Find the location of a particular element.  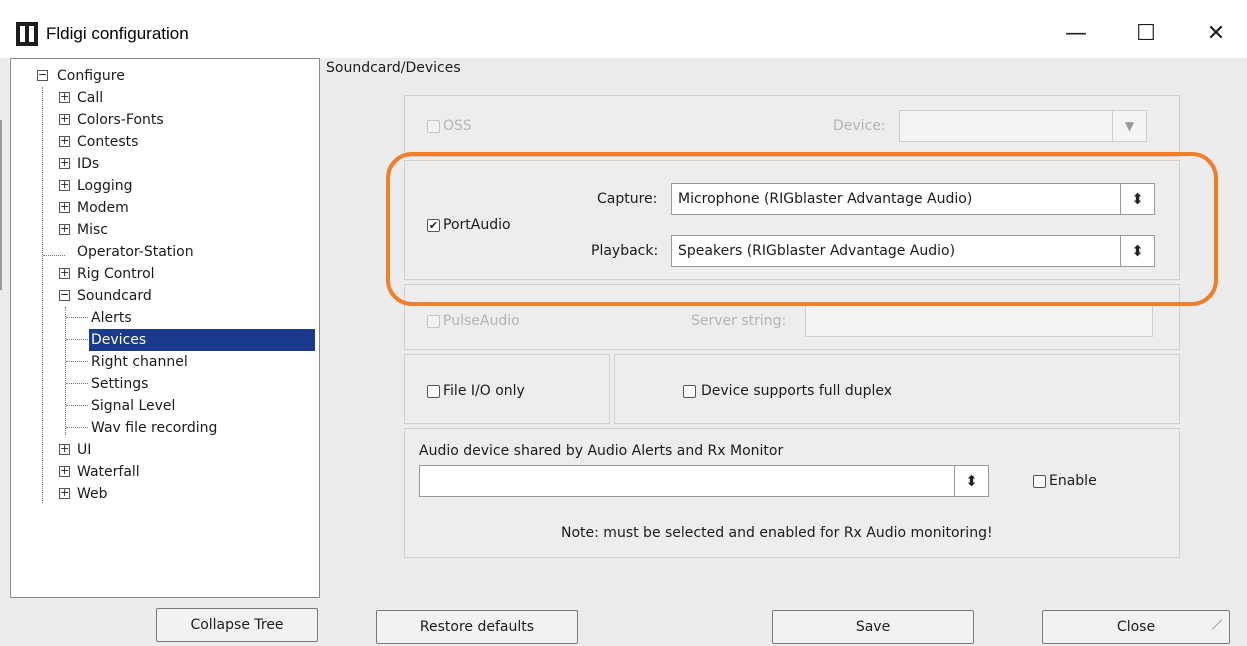

restore-defaults-button: Restore defaults is located at coordinates (477, 627).